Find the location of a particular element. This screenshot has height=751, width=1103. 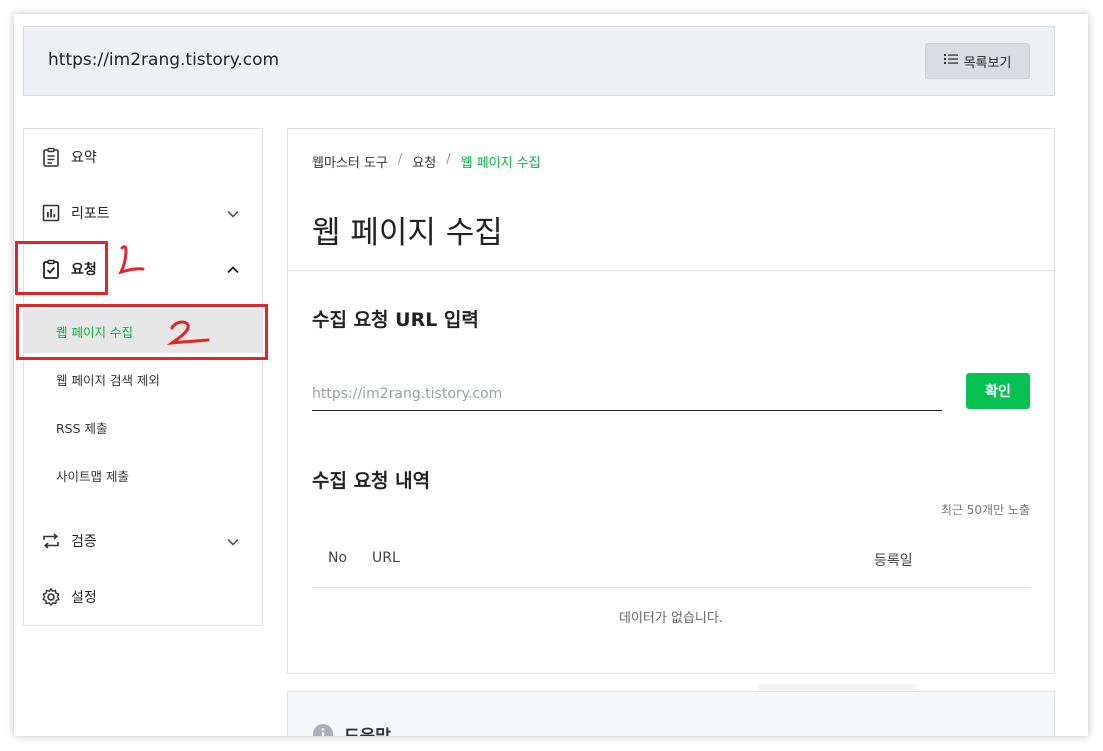

sidebar-item-request: 요청 is located at coordinates (143, 269).